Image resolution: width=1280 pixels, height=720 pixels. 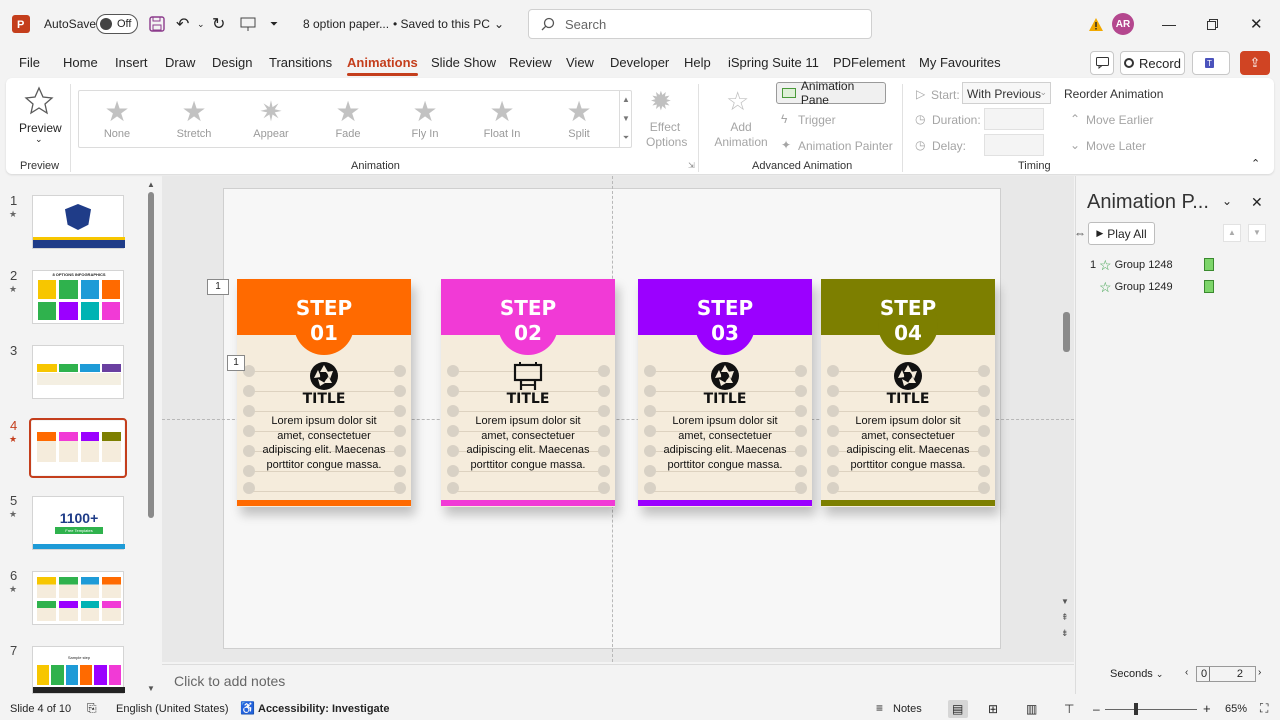 I want to click on record-button: Record, so click(x=1152, y=63).